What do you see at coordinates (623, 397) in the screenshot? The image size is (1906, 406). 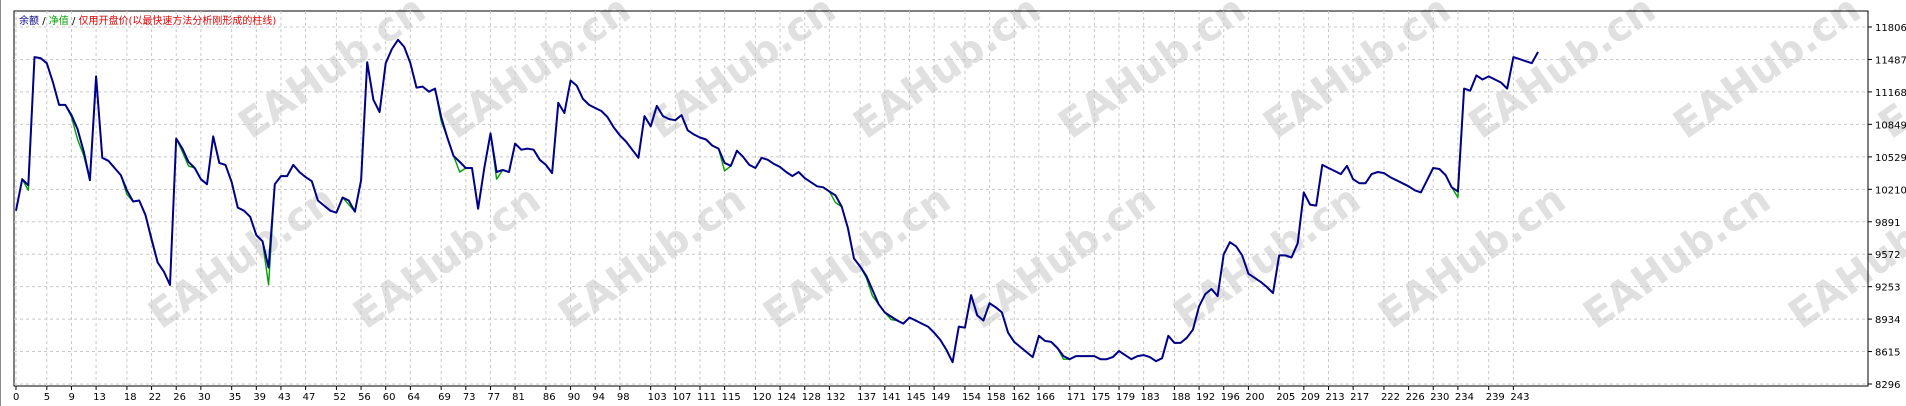 I see `x-tick-label: 98` at bounding box center [623, 397].